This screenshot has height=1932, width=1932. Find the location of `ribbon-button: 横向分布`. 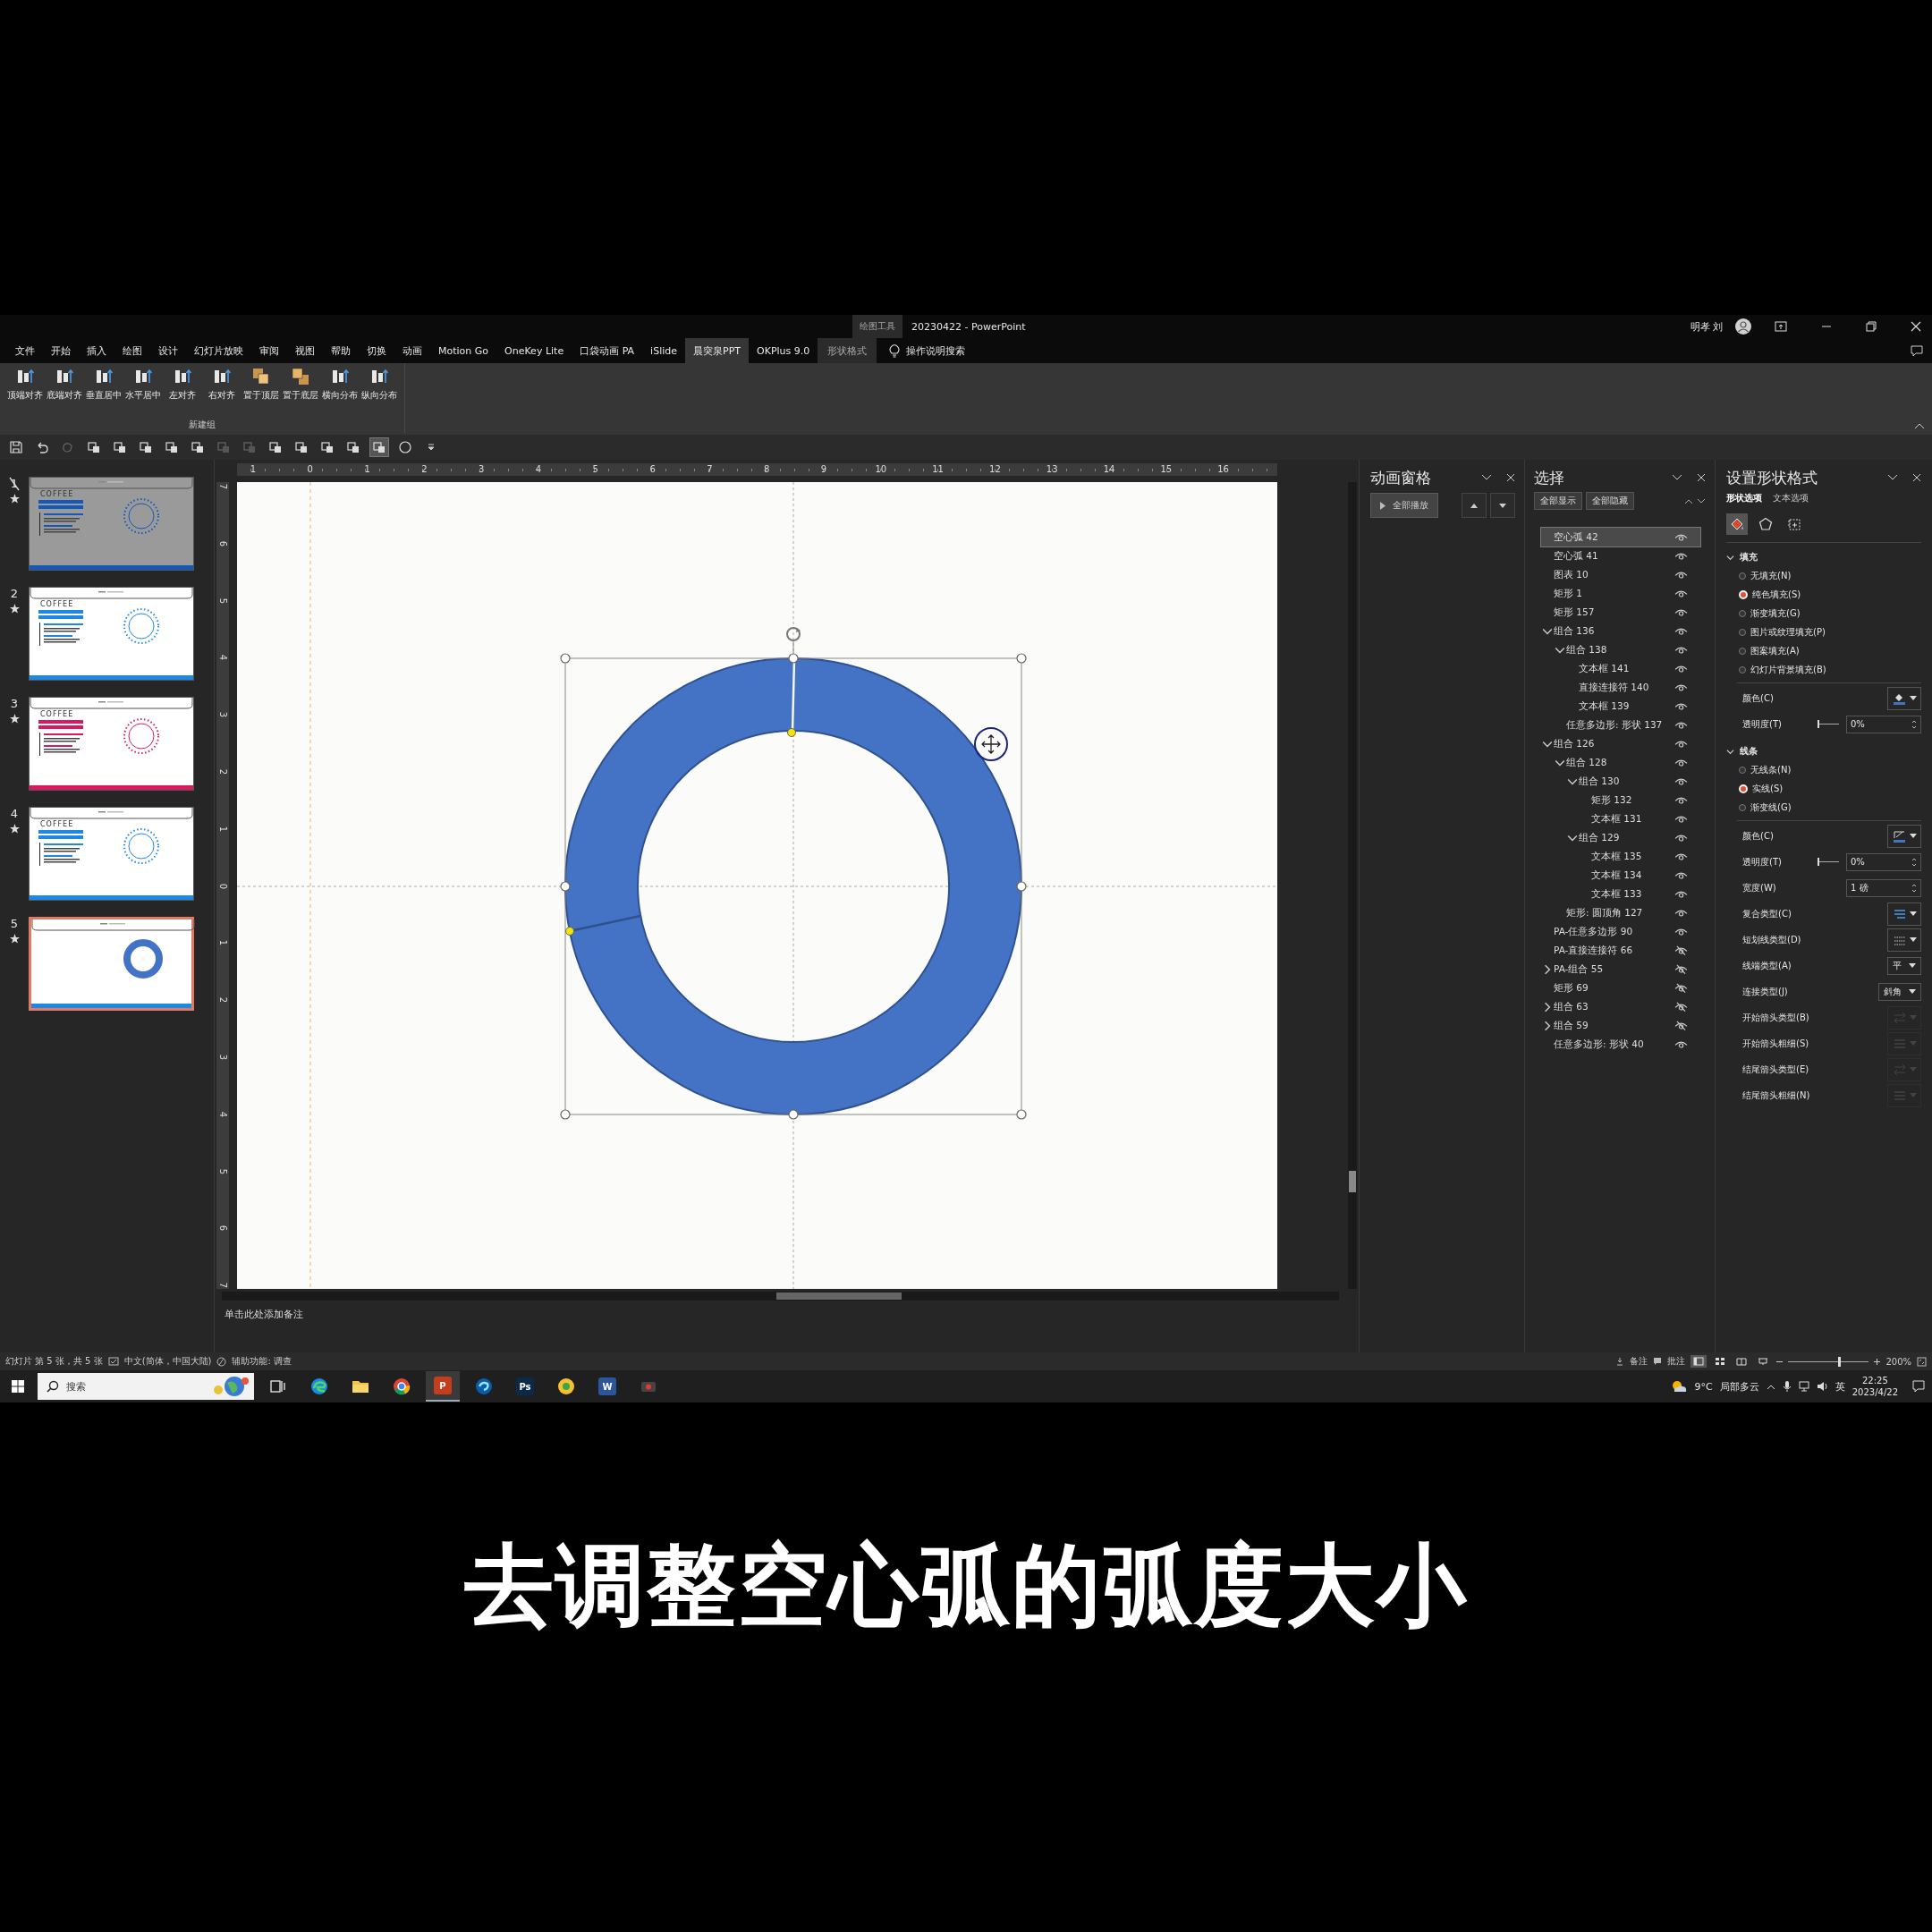

ribbon-button: 横向分布 is located at coordinates (340, 384).